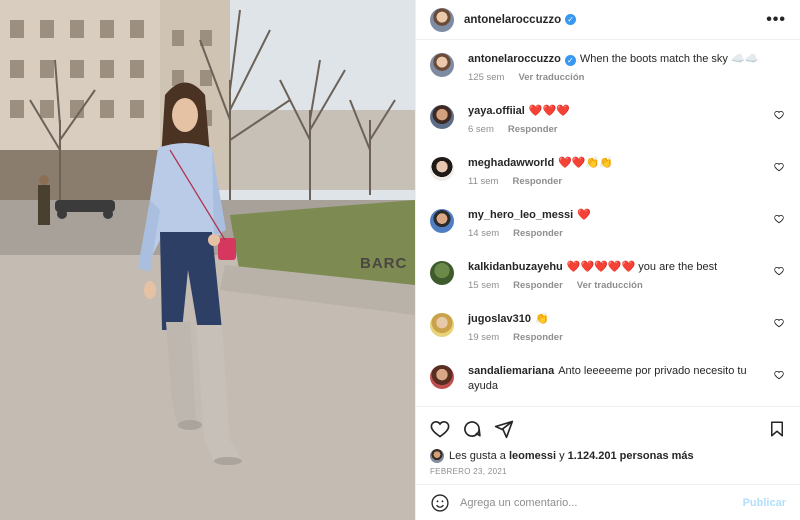 The height and width of the screenshot is (520, 800). Describe the element at coordinates (631, 456) in the screenshot. I see `likes-count: 1.124.201 personas más` at that location.